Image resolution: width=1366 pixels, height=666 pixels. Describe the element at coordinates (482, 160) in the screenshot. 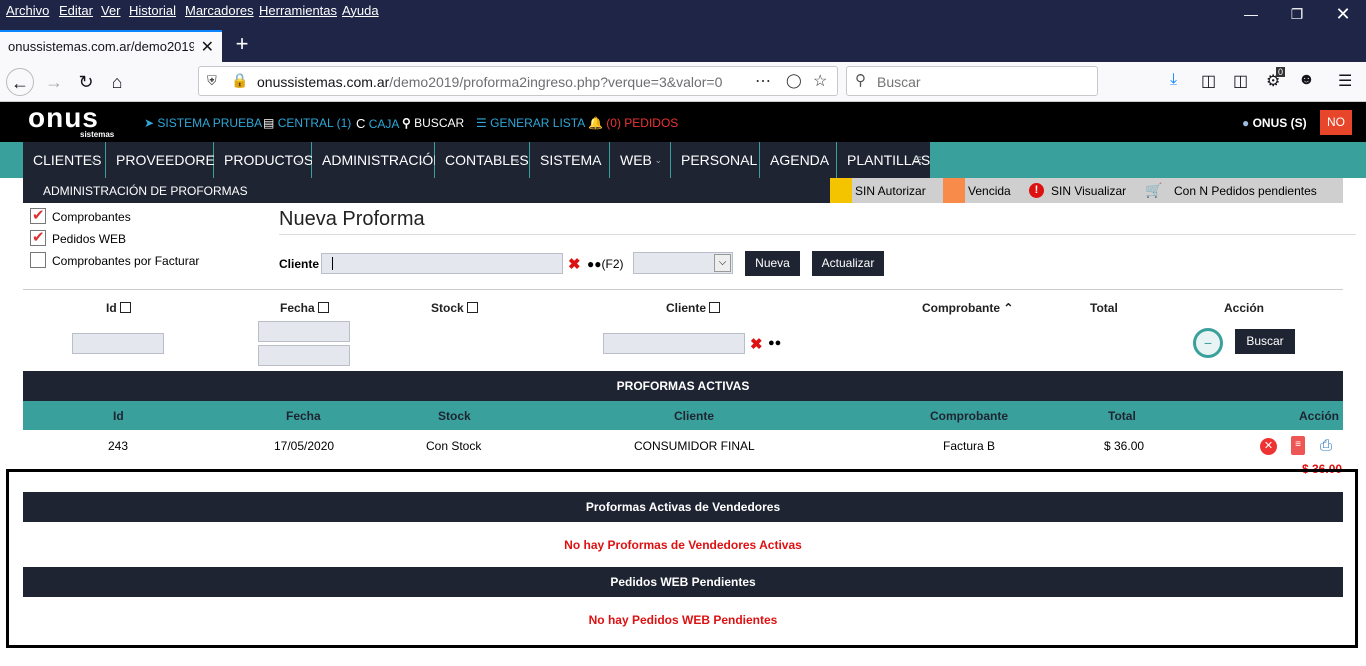

I see `nav-contables: CONTABLES ⌄` at that location.